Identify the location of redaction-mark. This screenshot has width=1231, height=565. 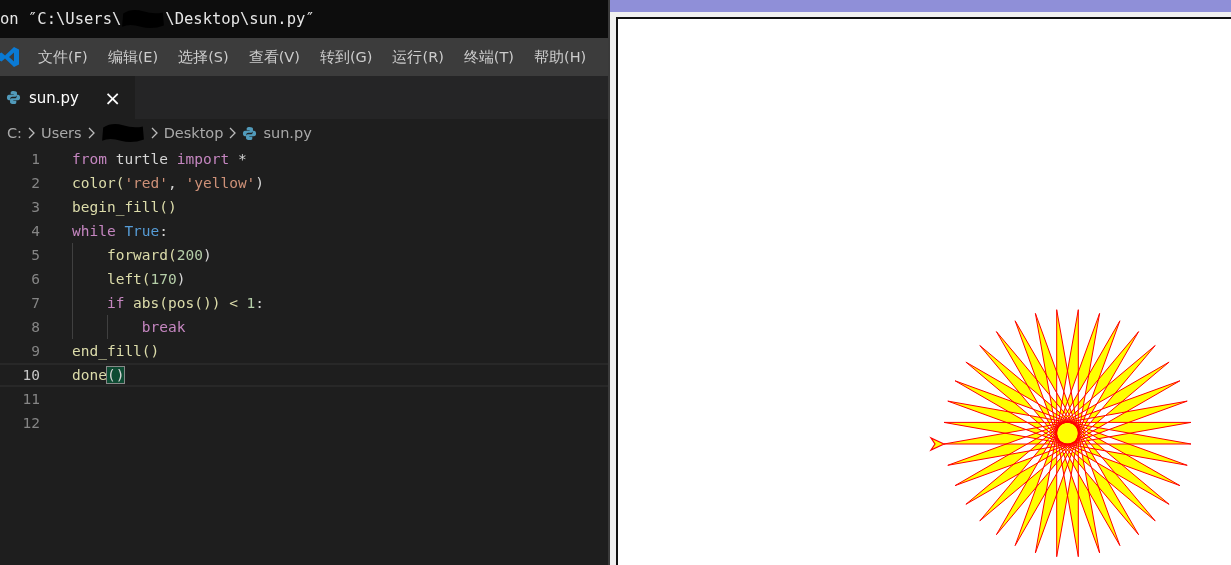
(122, 133).